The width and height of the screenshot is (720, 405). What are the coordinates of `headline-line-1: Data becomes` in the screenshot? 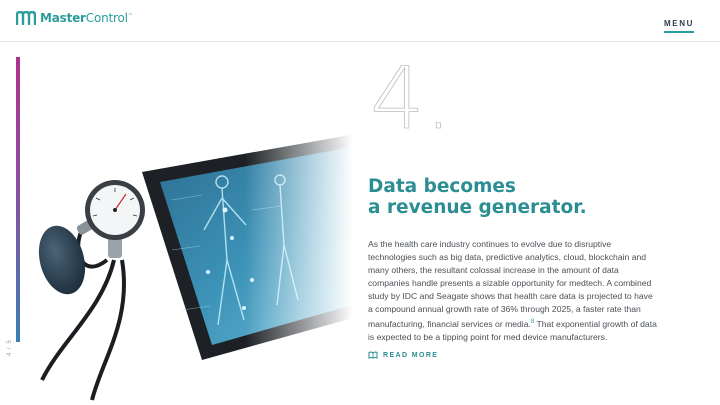 It's located at (442, 186).